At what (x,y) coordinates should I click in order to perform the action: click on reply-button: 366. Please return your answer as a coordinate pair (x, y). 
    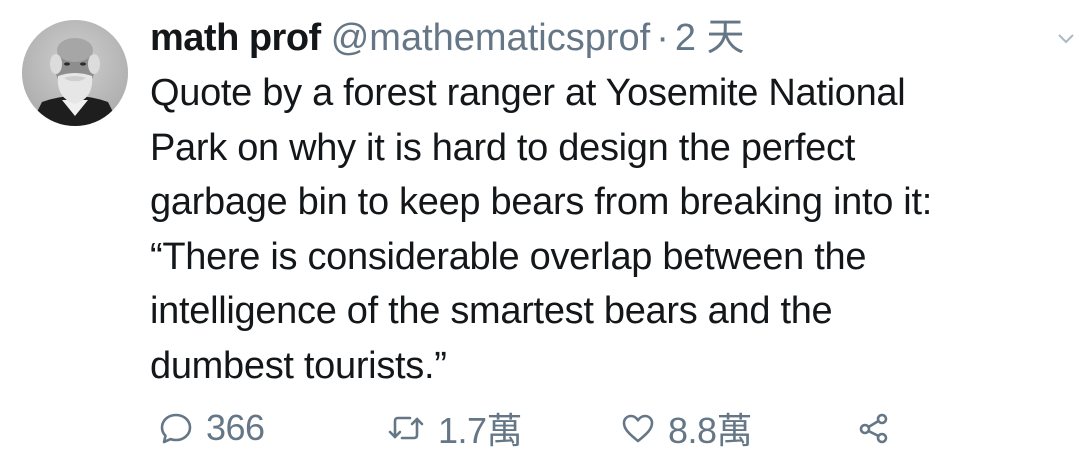
    Looking at the image, I should click on (211, 428).